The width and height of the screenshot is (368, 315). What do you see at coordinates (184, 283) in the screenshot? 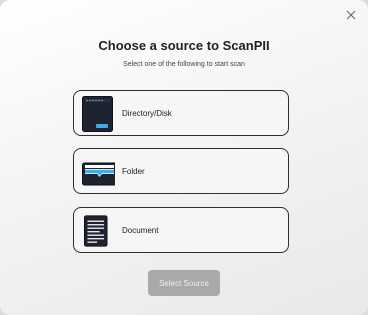
I see `select-source-button: Select Source` at bounding box center [184, 283].